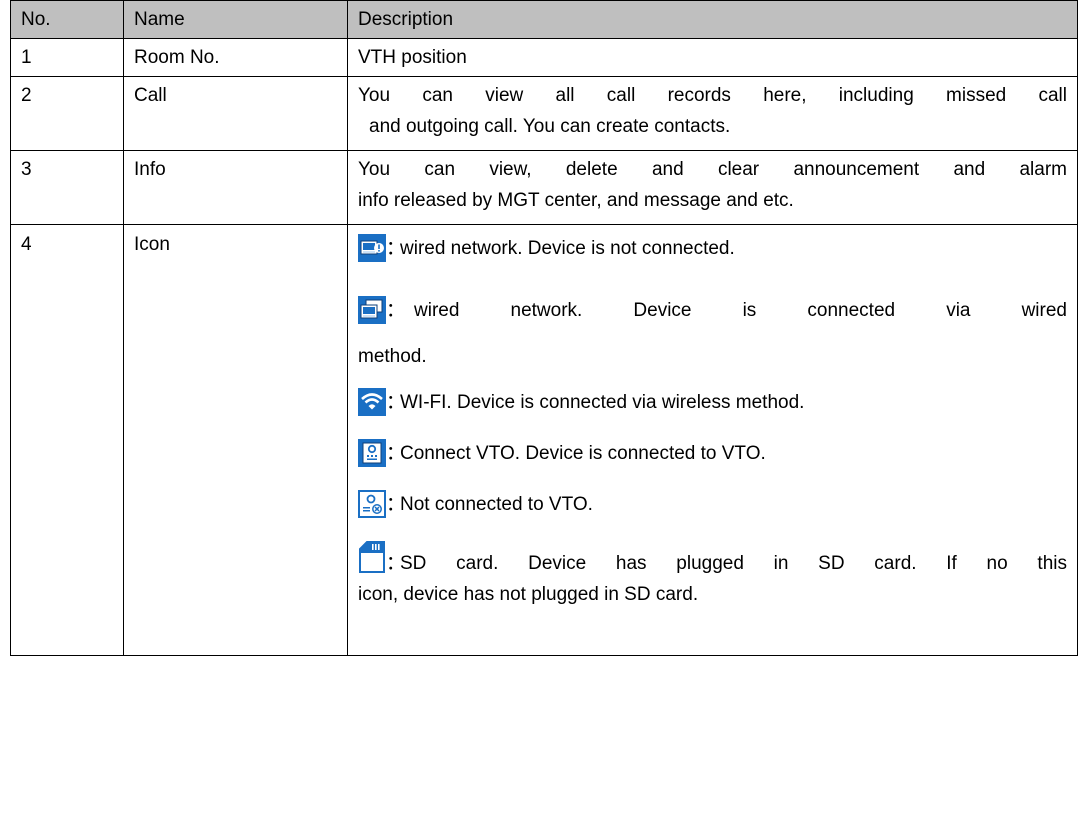 The width and height of the screenshot is (1087, 839). I want to click on icon-legend-item: ： Not connected to VTO., so click(712, 504).